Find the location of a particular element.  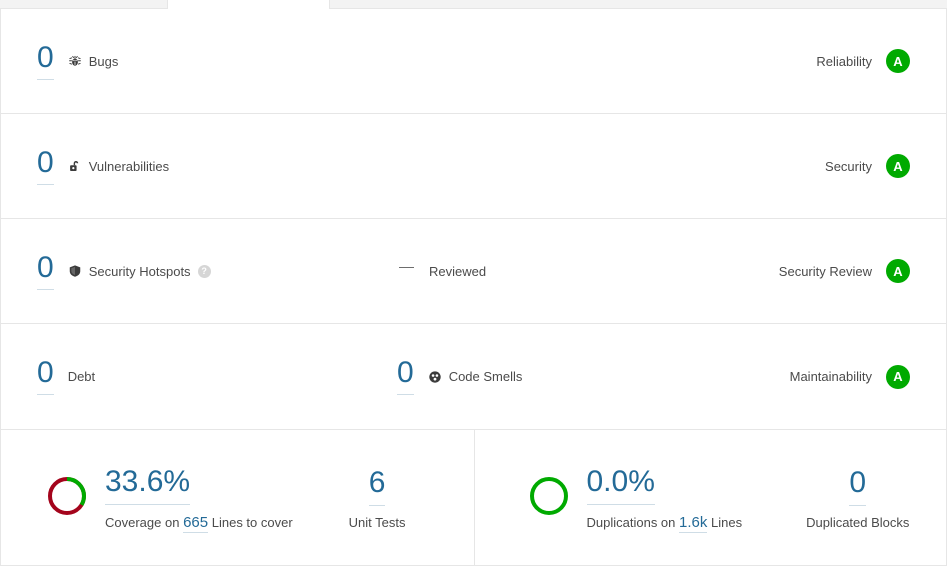

duplications-lines-value: 1.6k is located at coordinates (693, 523).